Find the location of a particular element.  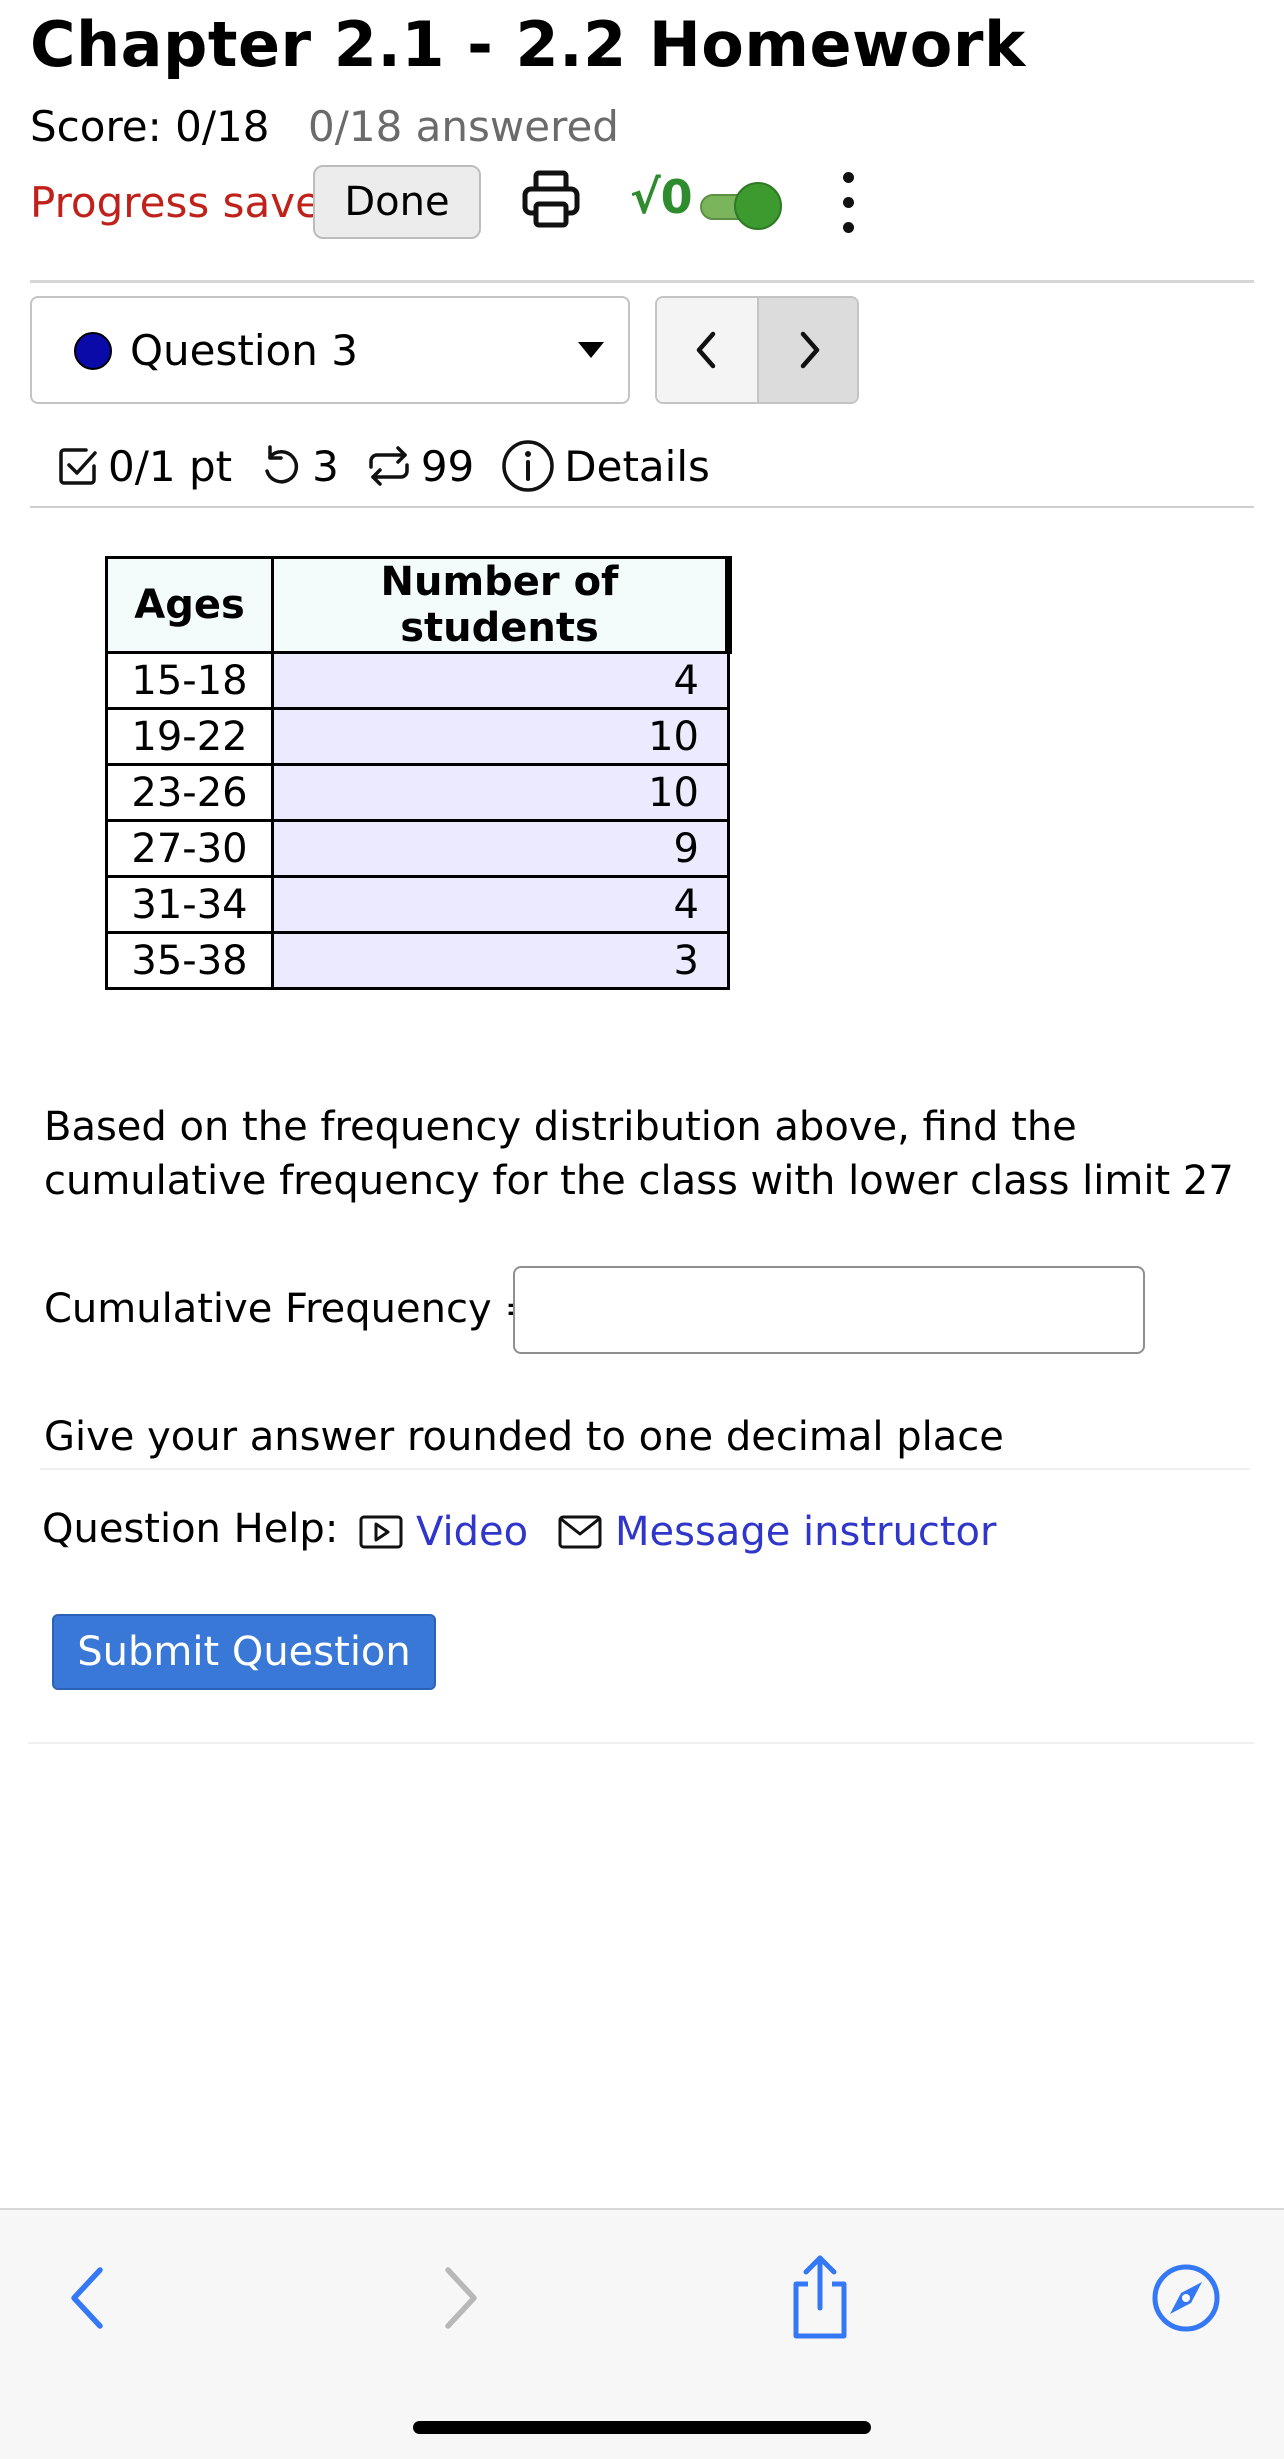

video-icon is located at coordinates (381, 1532).